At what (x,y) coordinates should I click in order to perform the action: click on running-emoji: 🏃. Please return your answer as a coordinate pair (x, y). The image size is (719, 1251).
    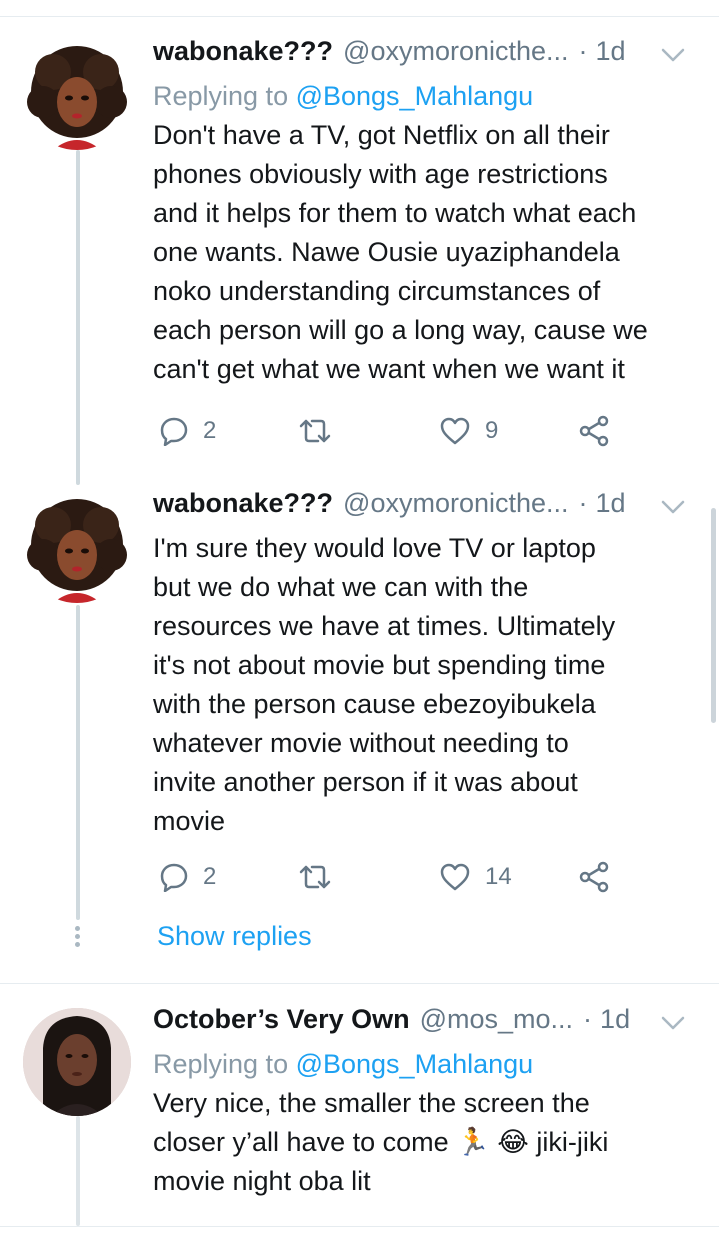
    Looking at the image, I should click on (473, 1142).